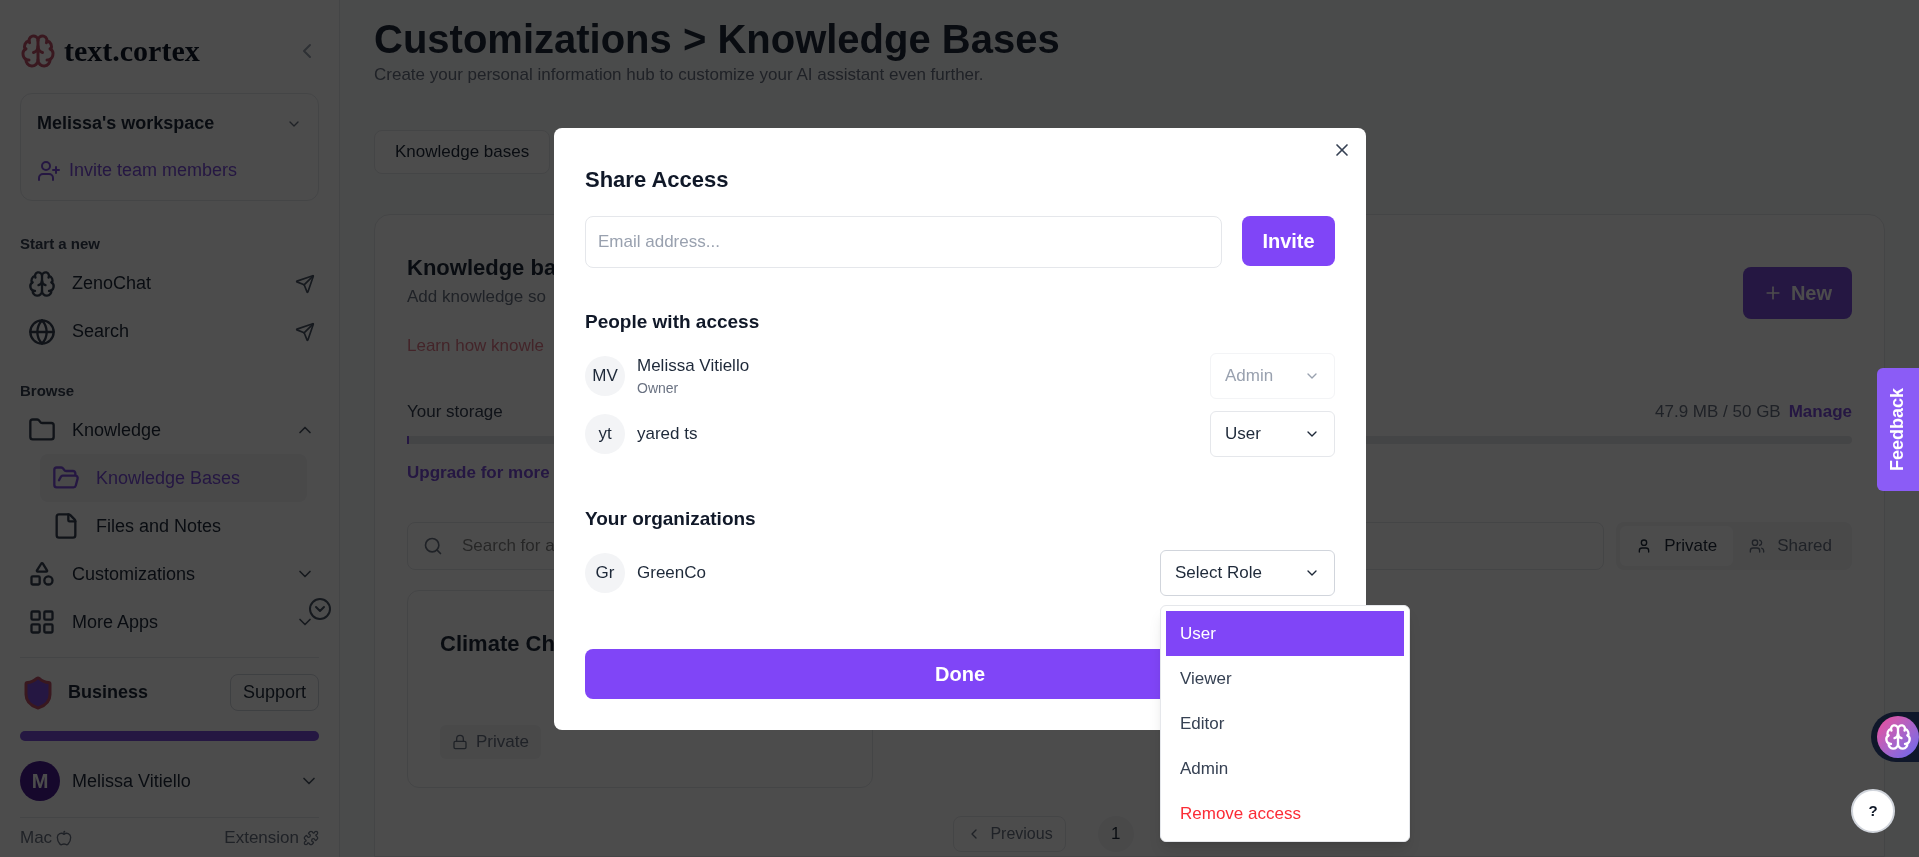 The image size is (1919, 857). What do you see at coordinates (667, 434) in the screenshot?
I see `person-name: yared ts` at bounding box center [667, 434].